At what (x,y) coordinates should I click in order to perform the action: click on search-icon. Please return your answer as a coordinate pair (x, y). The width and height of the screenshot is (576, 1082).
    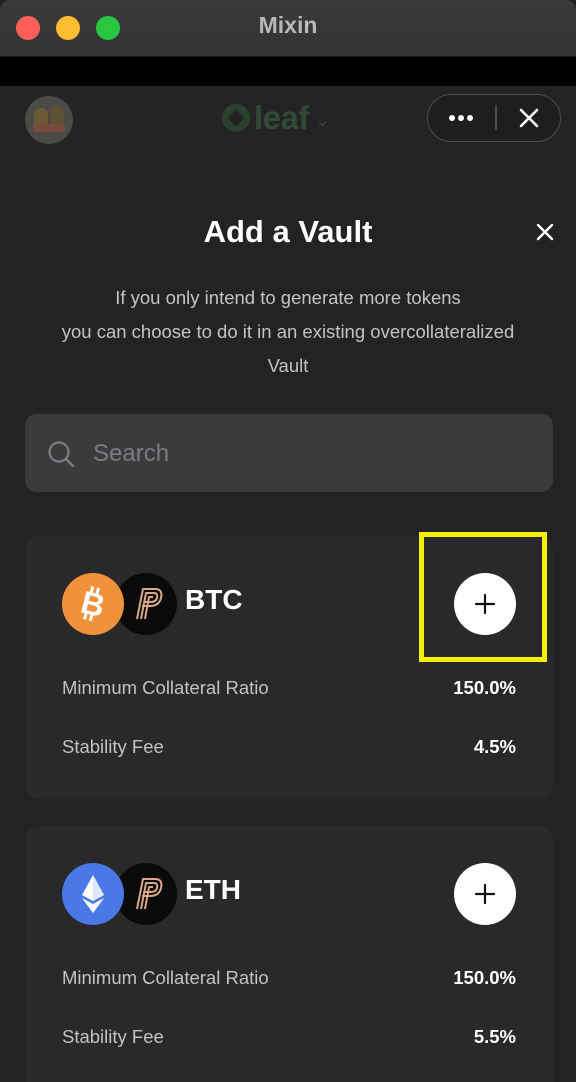
    Looking at the image, I should click on (61, 454).